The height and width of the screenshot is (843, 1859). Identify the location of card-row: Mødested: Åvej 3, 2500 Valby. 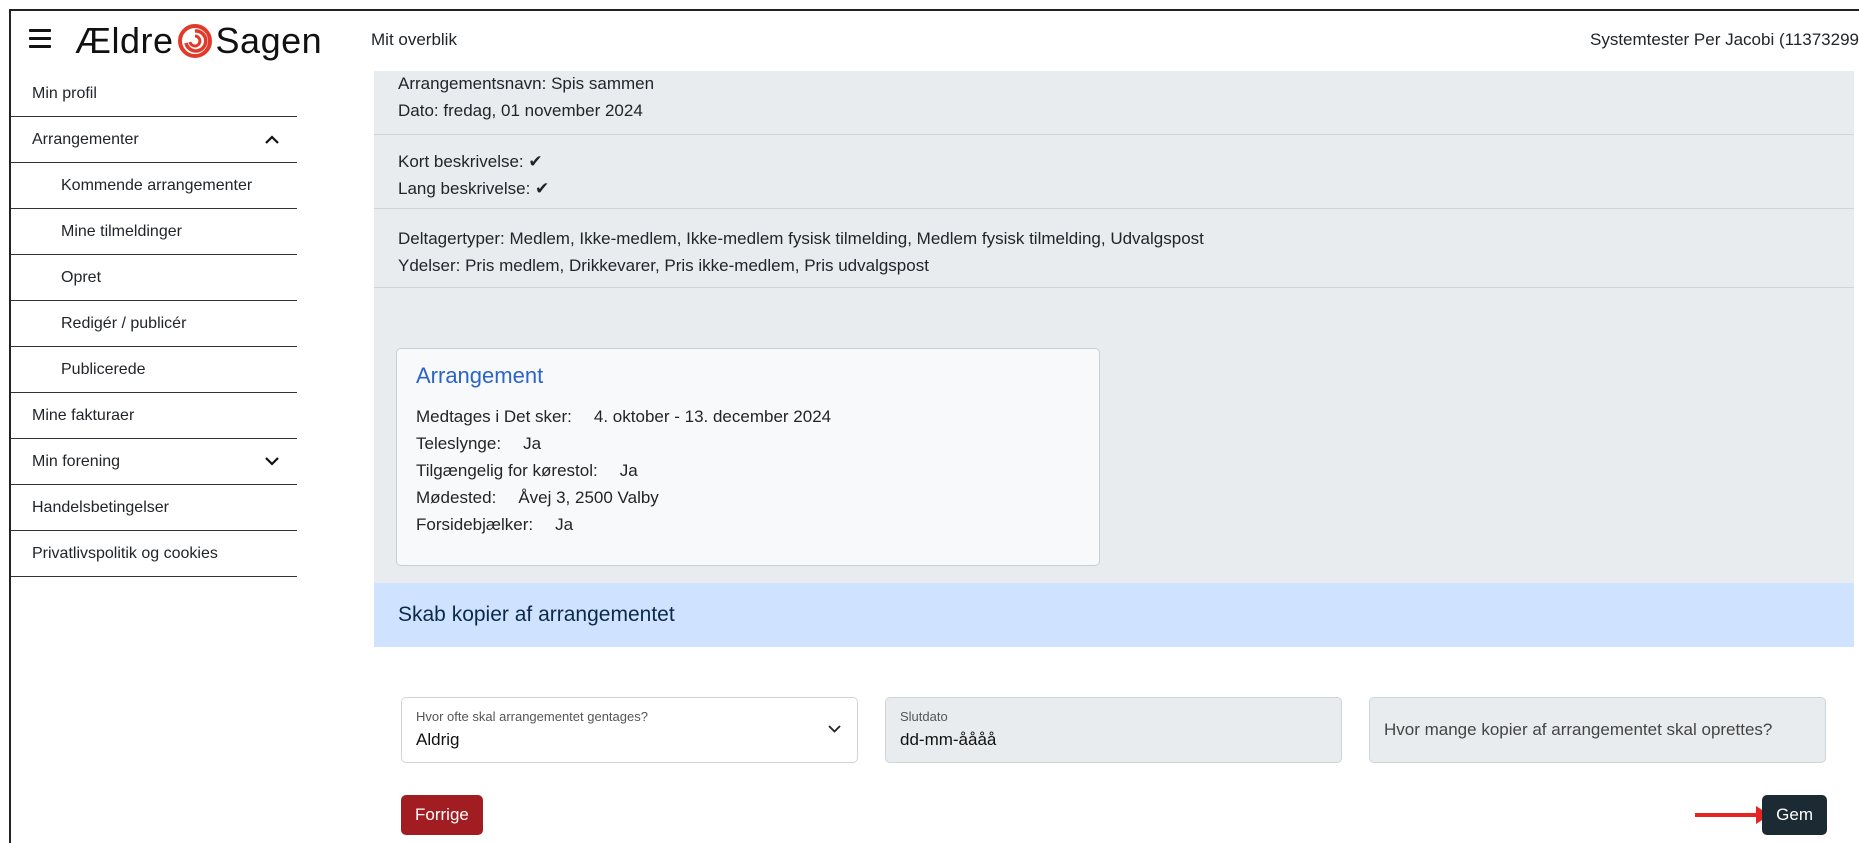
(748, 497).